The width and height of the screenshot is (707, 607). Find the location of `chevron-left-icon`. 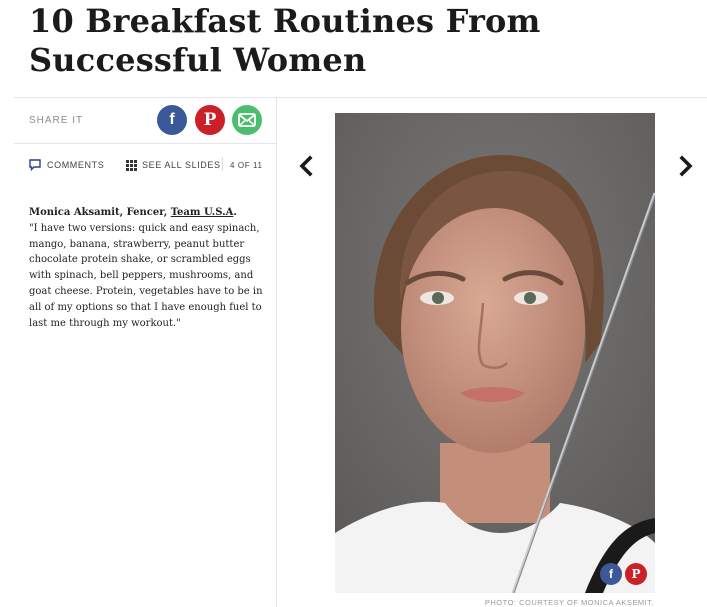

chevron-left-icon is located at coordinates (306, 166).